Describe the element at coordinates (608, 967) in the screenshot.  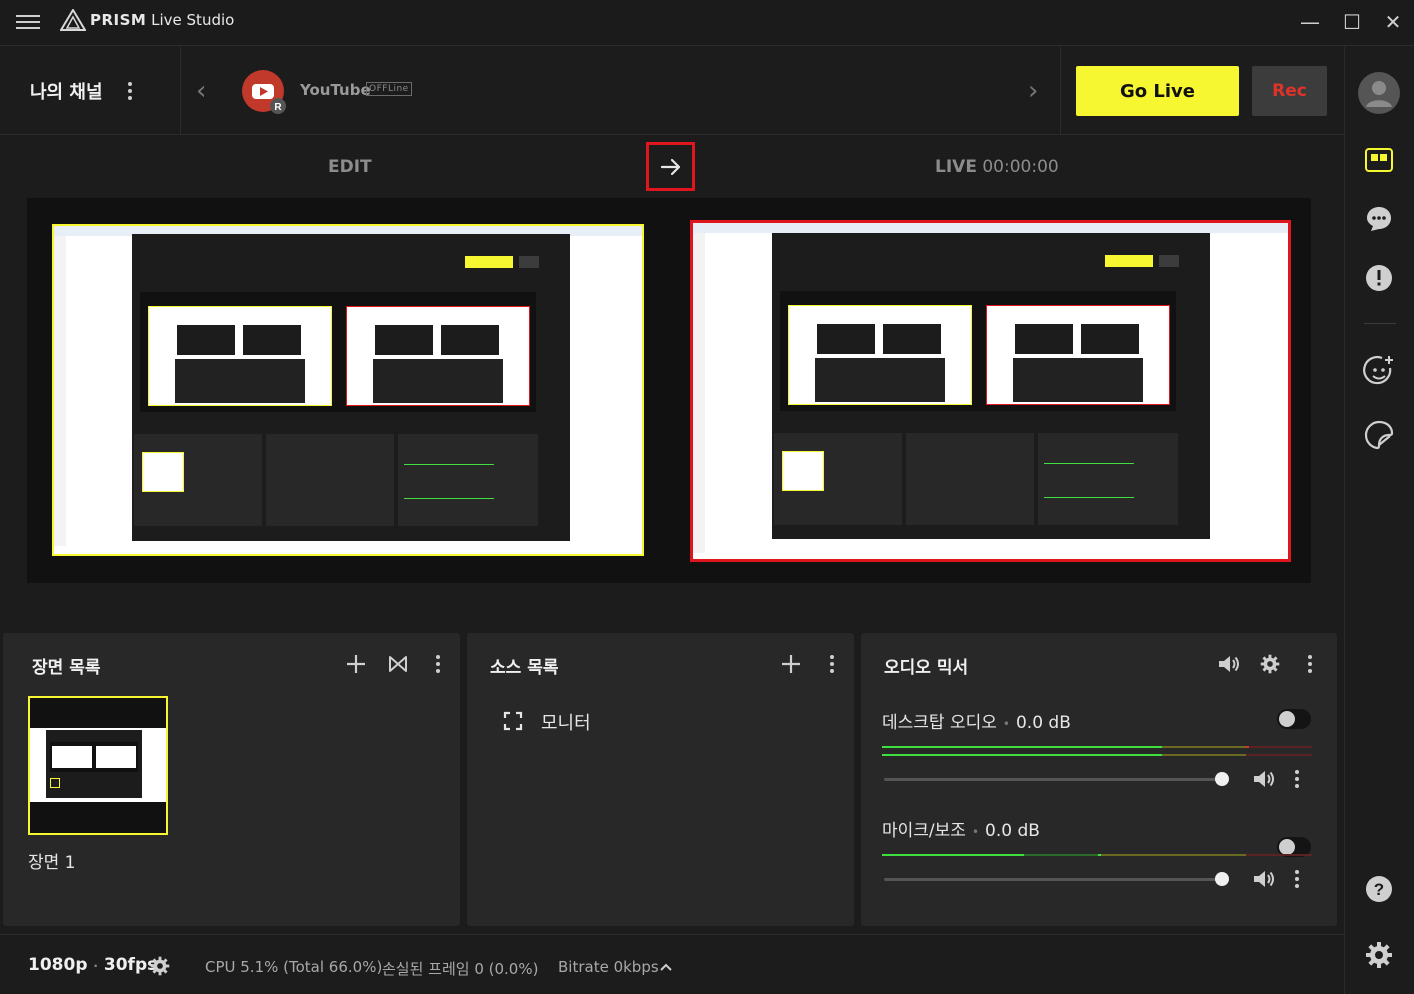
I see `bitrate: Bitrate 0kbps` at that location.